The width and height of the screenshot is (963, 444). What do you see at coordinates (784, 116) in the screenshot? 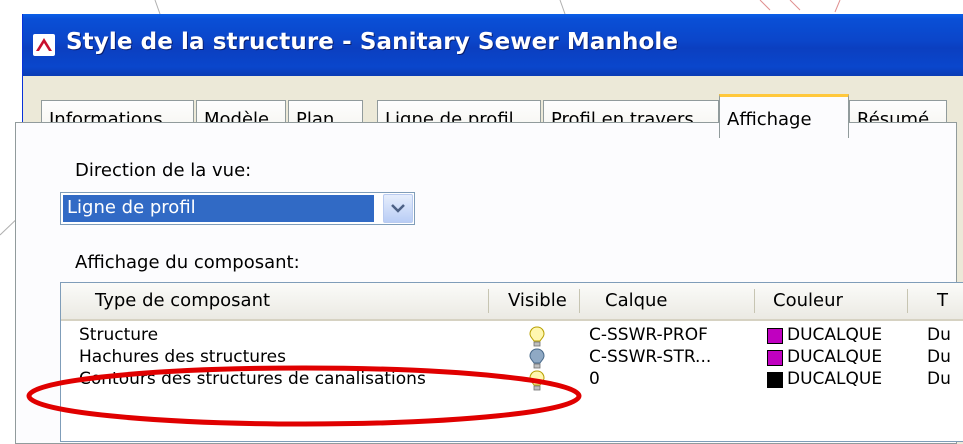
I see `tab-affichage: Affichage` at bounding box center [784, 116].